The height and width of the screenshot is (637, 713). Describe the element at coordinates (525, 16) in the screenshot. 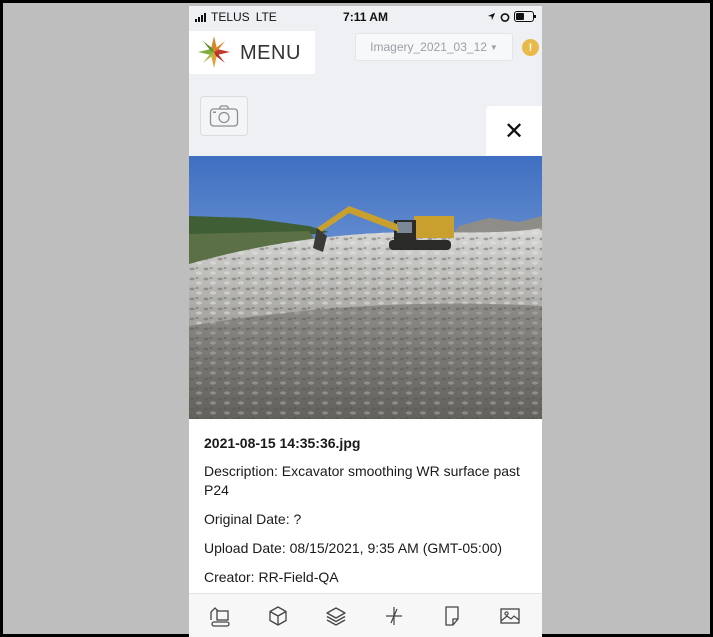

I see `battery-icon` at that location.